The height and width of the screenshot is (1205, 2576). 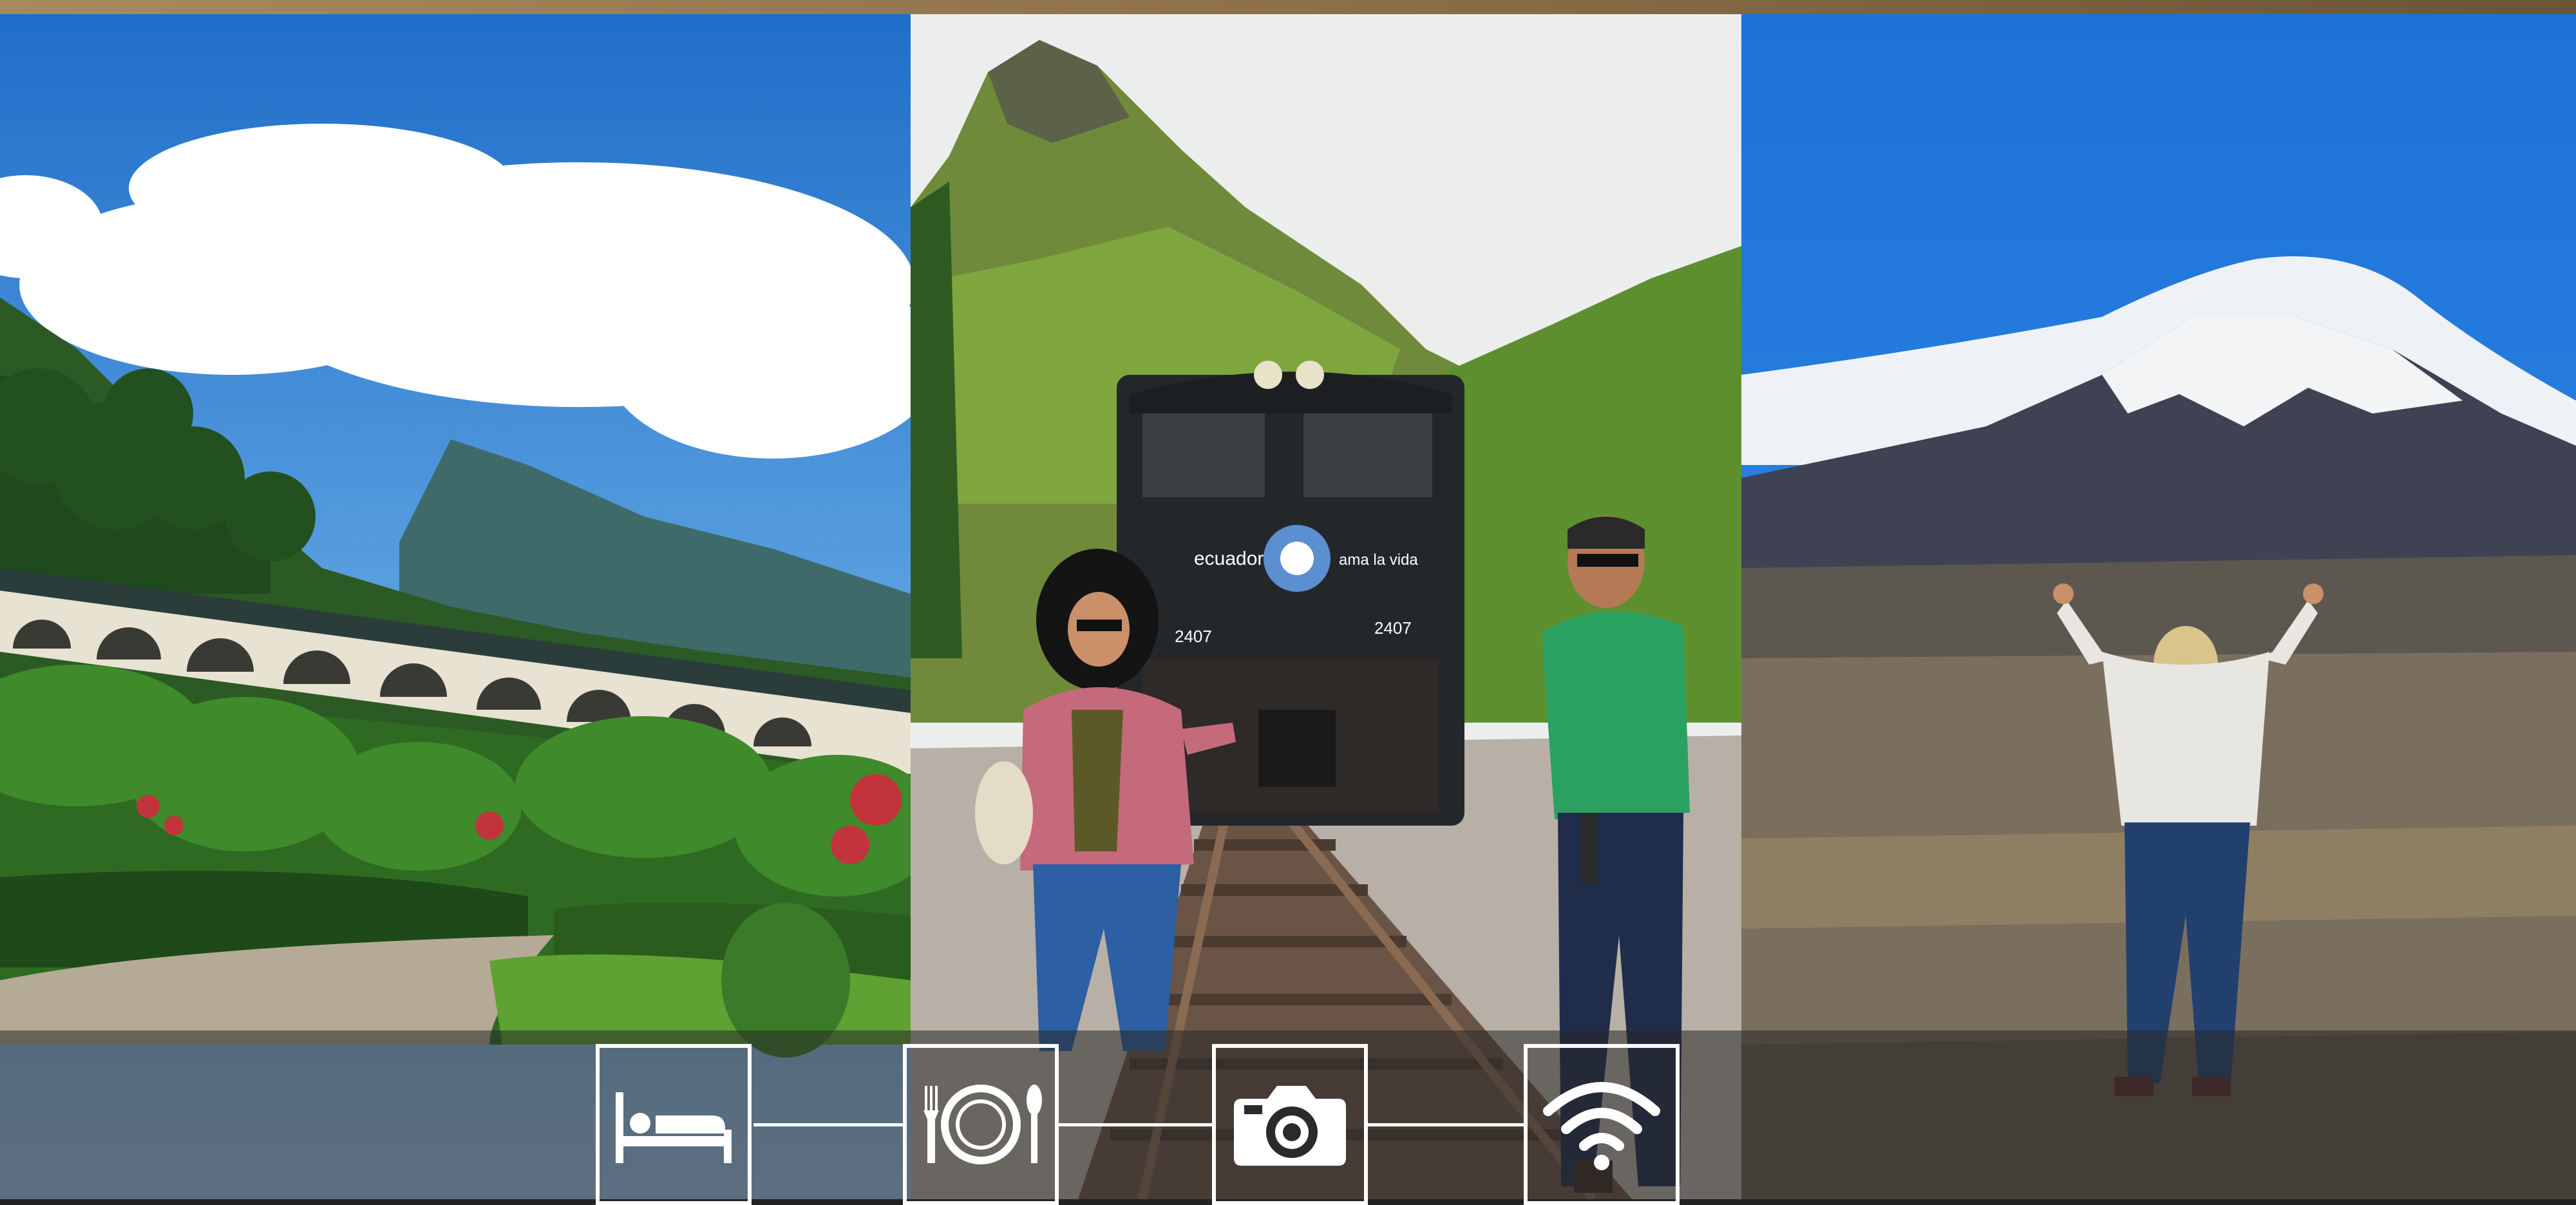 I want to click on bed-icon, so click(x=674, y=1127).